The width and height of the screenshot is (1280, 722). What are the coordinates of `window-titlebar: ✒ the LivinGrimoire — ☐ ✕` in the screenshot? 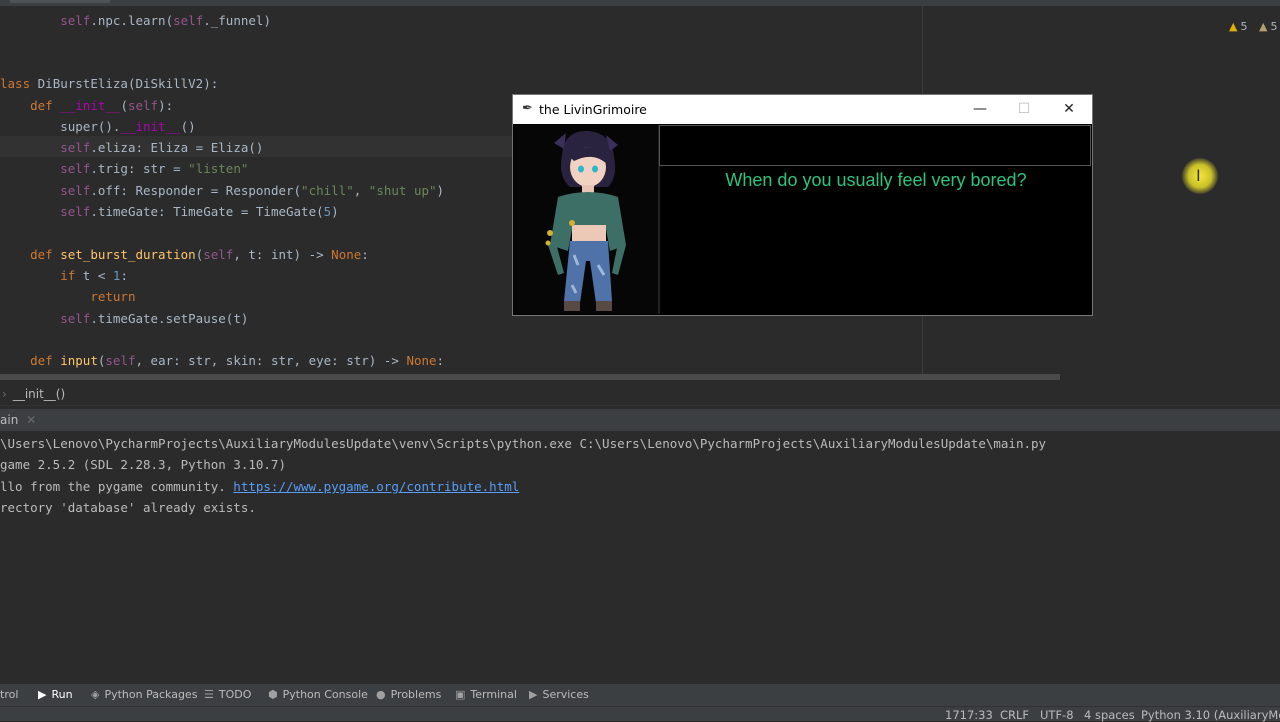 It's located at (802, 109).